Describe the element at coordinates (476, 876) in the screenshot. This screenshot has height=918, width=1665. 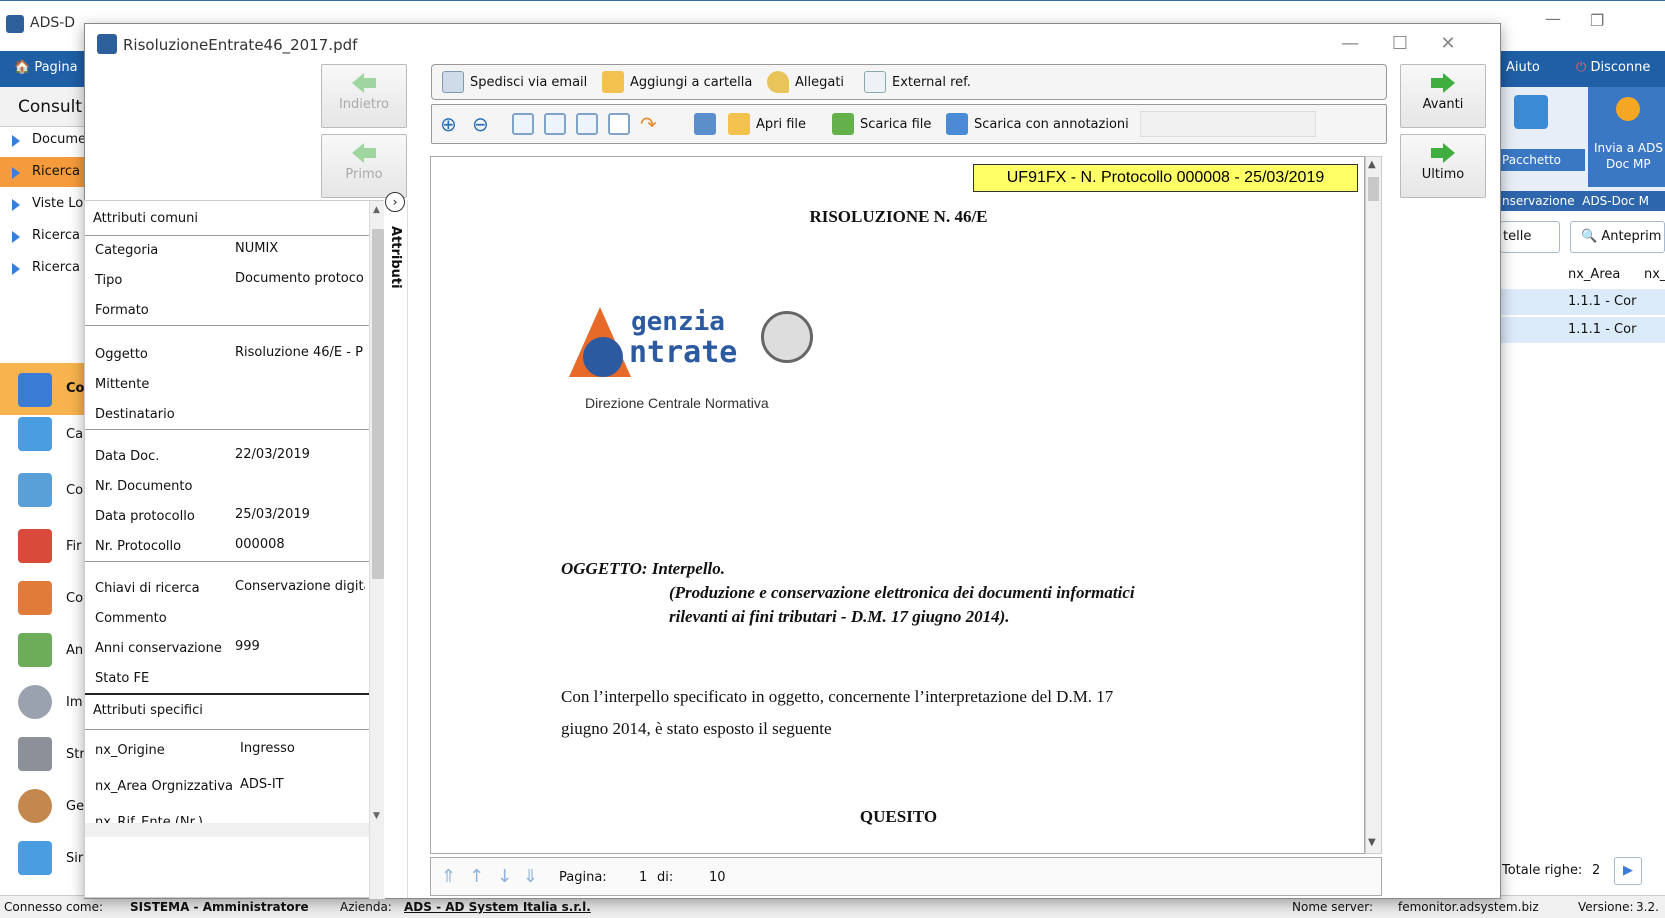
I see `previous-page-icon: ↑` at that location.